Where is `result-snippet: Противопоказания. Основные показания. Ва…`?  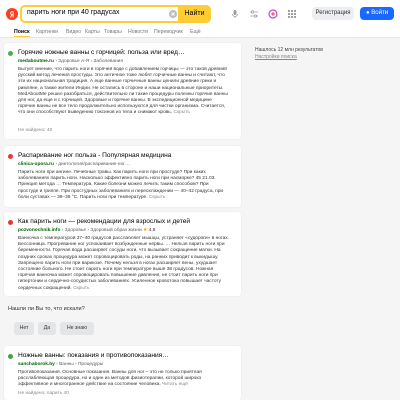 result-snippet: Противопоказания. Основные показания. Ва… is located at coordinates (124, 379).